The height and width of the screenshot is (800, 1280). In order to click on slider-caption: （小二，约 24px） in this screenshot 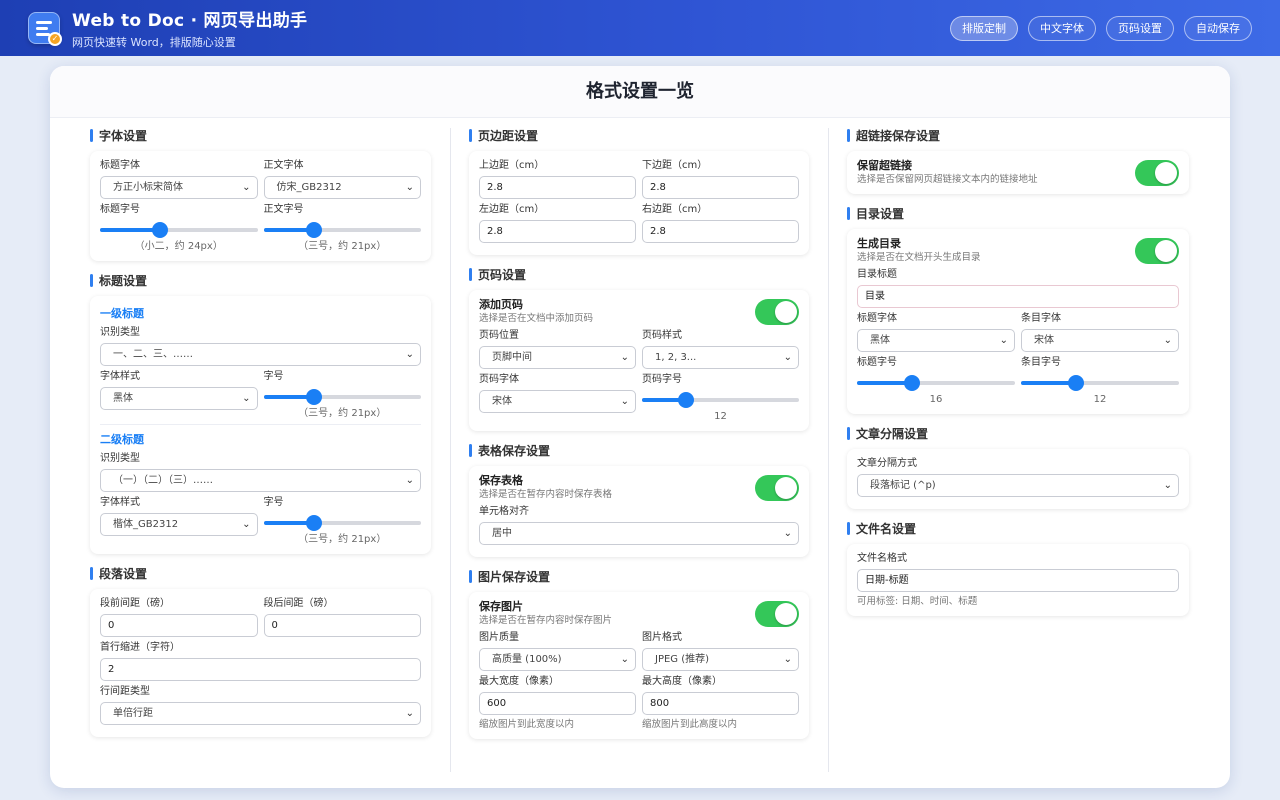, I will do `click(178, 246)`.